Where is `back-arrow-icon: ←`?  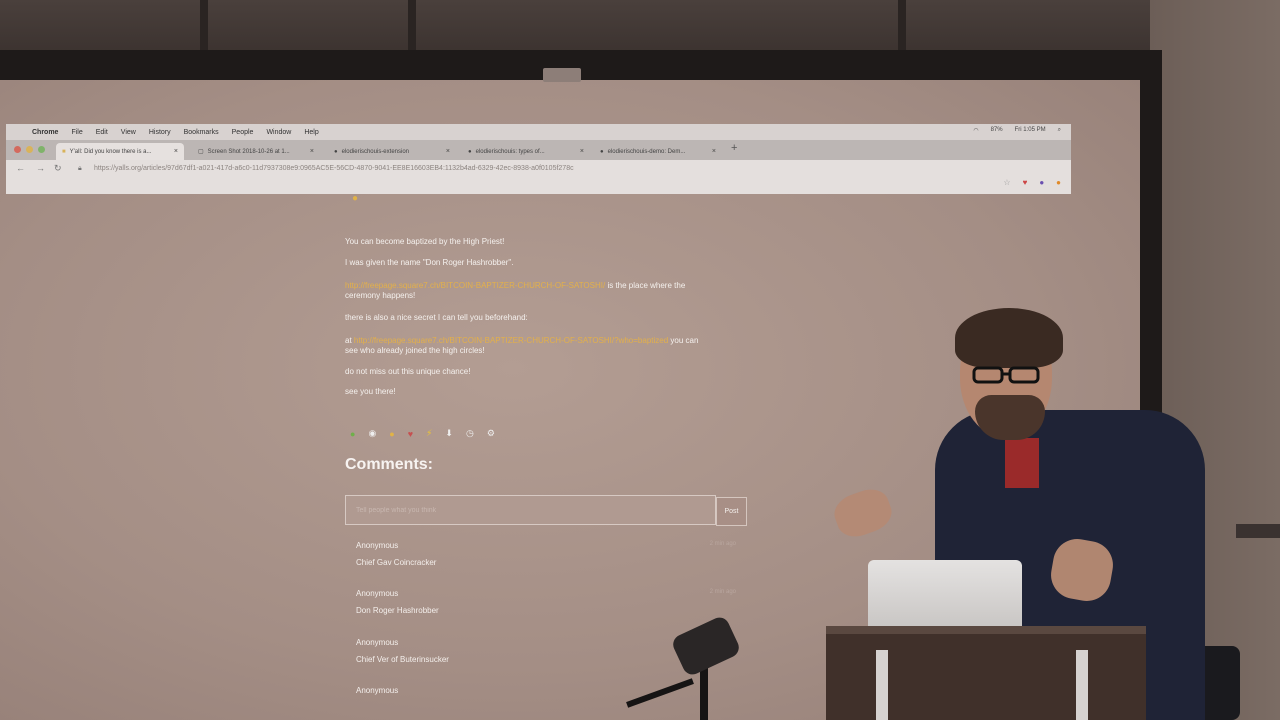
back-arrow-icon: ← is located at coordinates (20, 168).